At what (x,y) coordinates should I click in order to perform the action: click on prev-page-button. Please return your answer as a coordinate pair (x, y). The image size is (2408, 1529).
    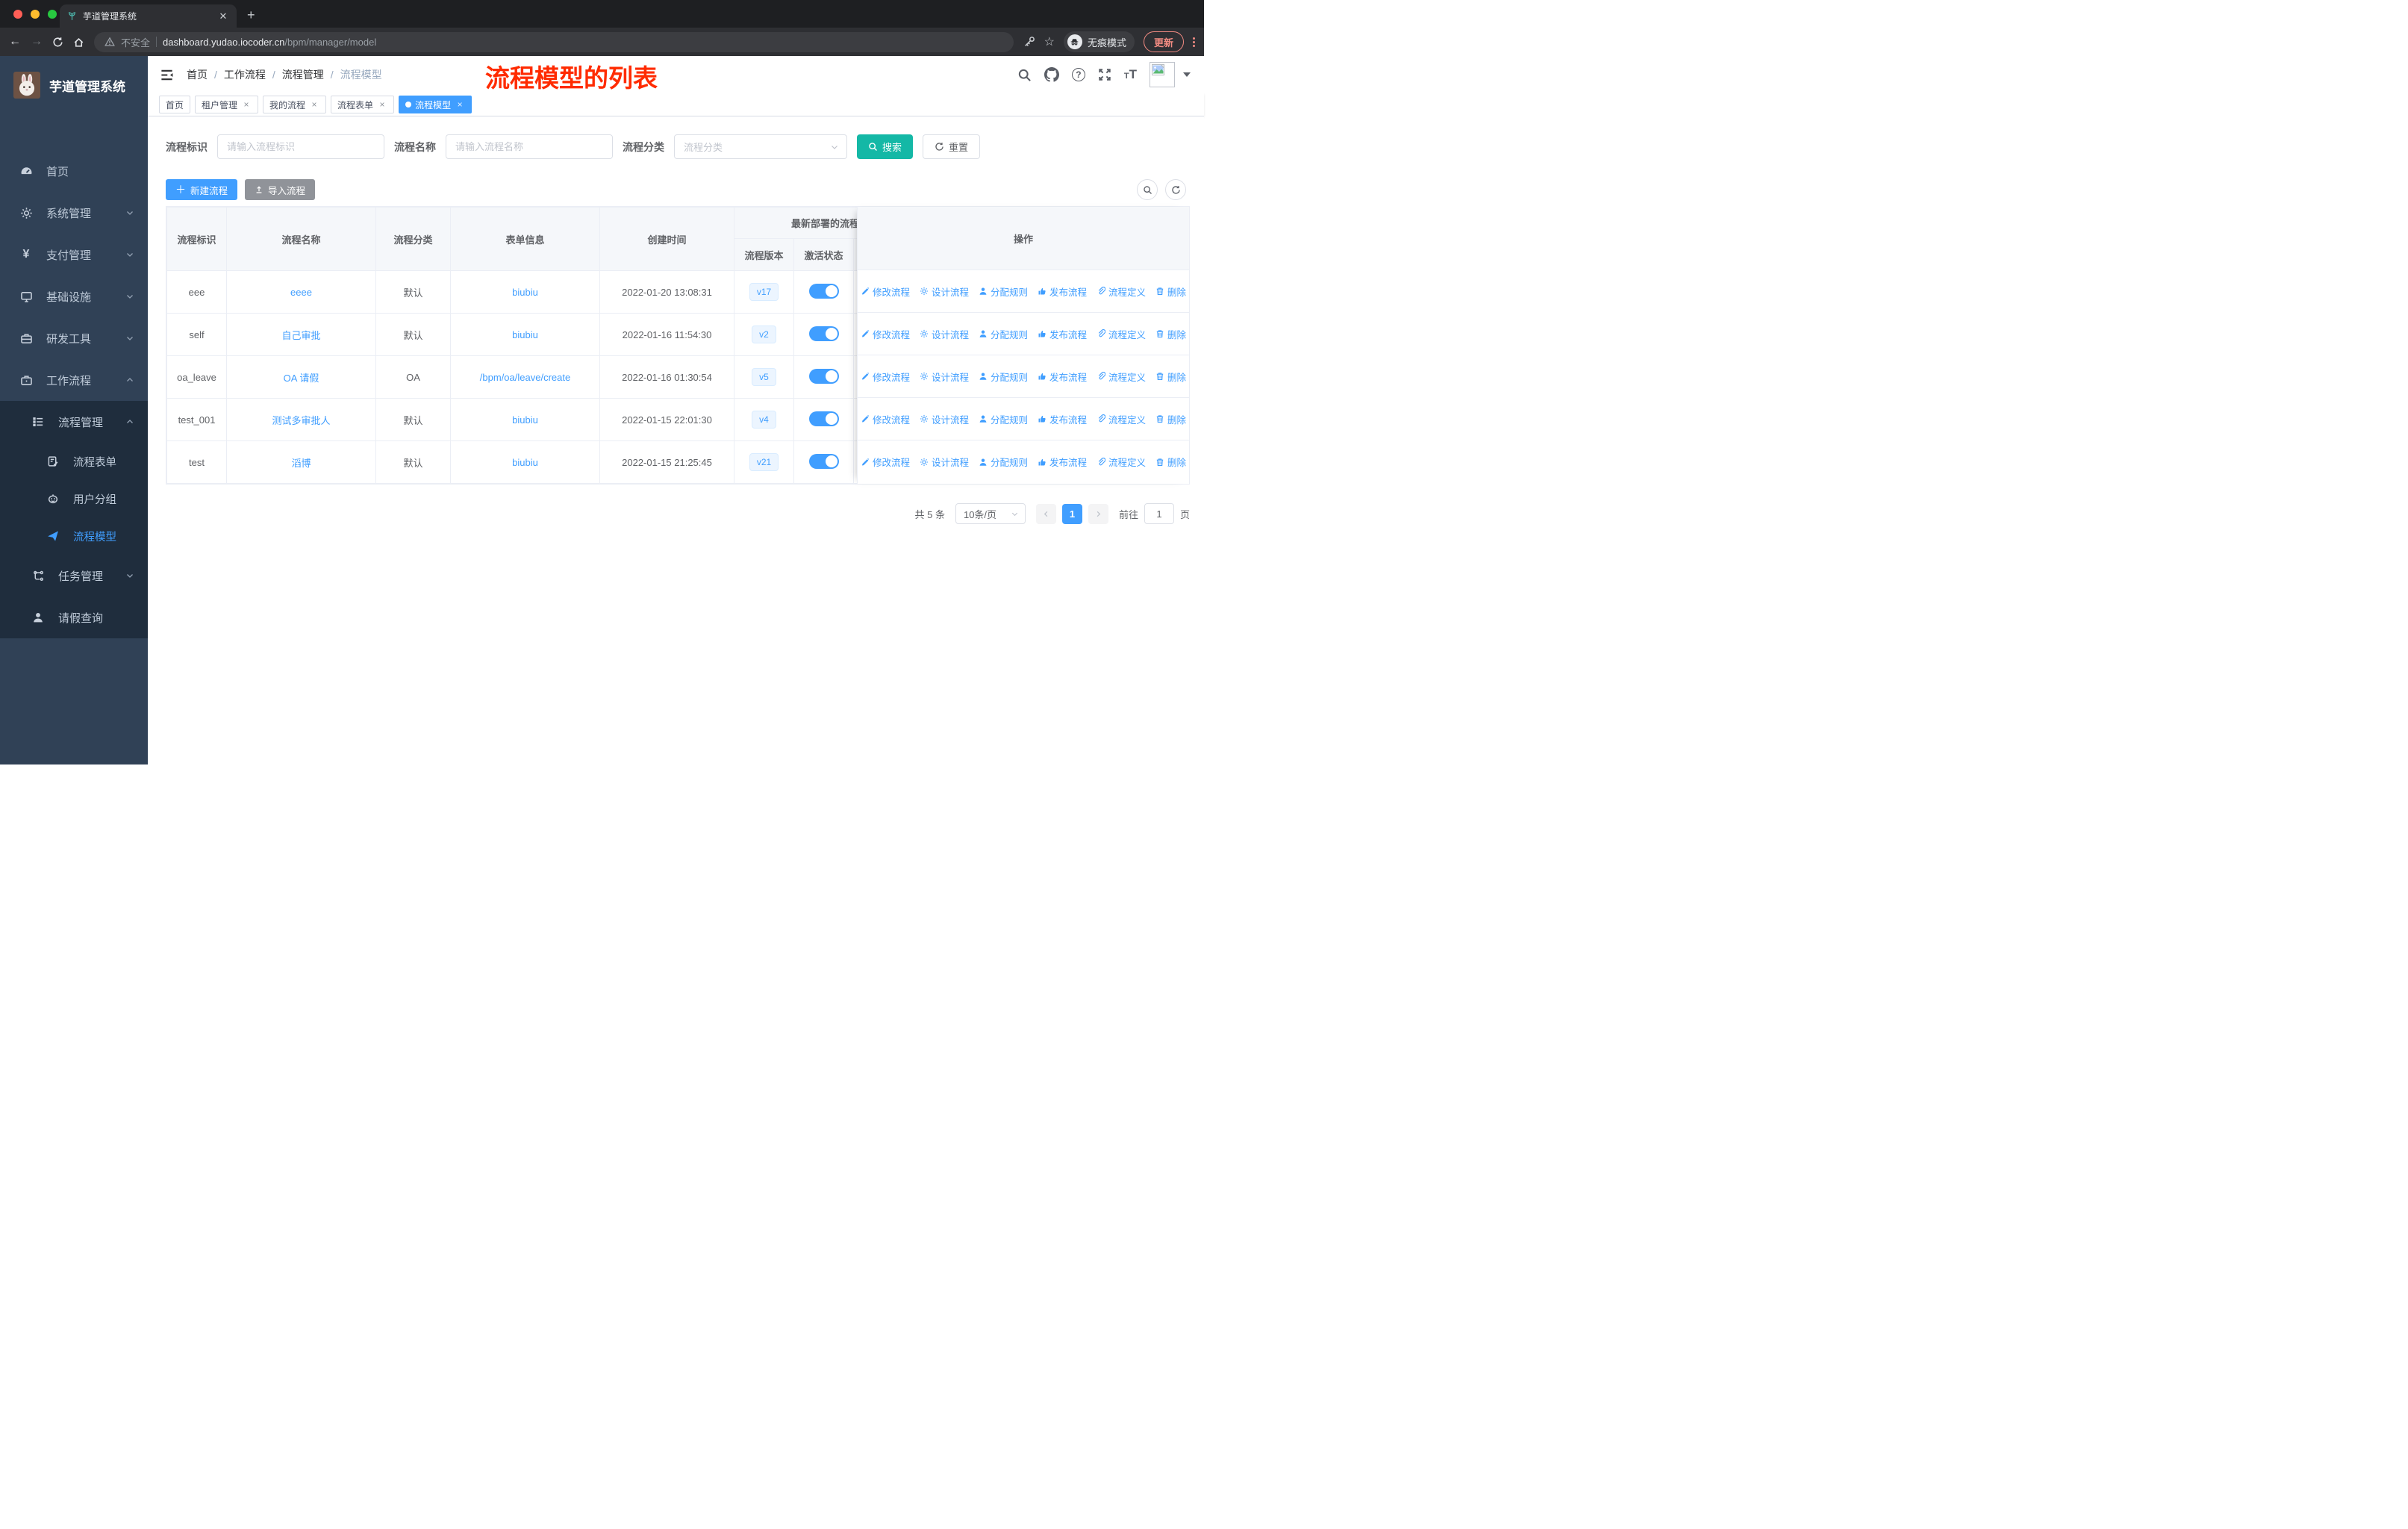
    Looking at the image, I should click on (1045, 513).